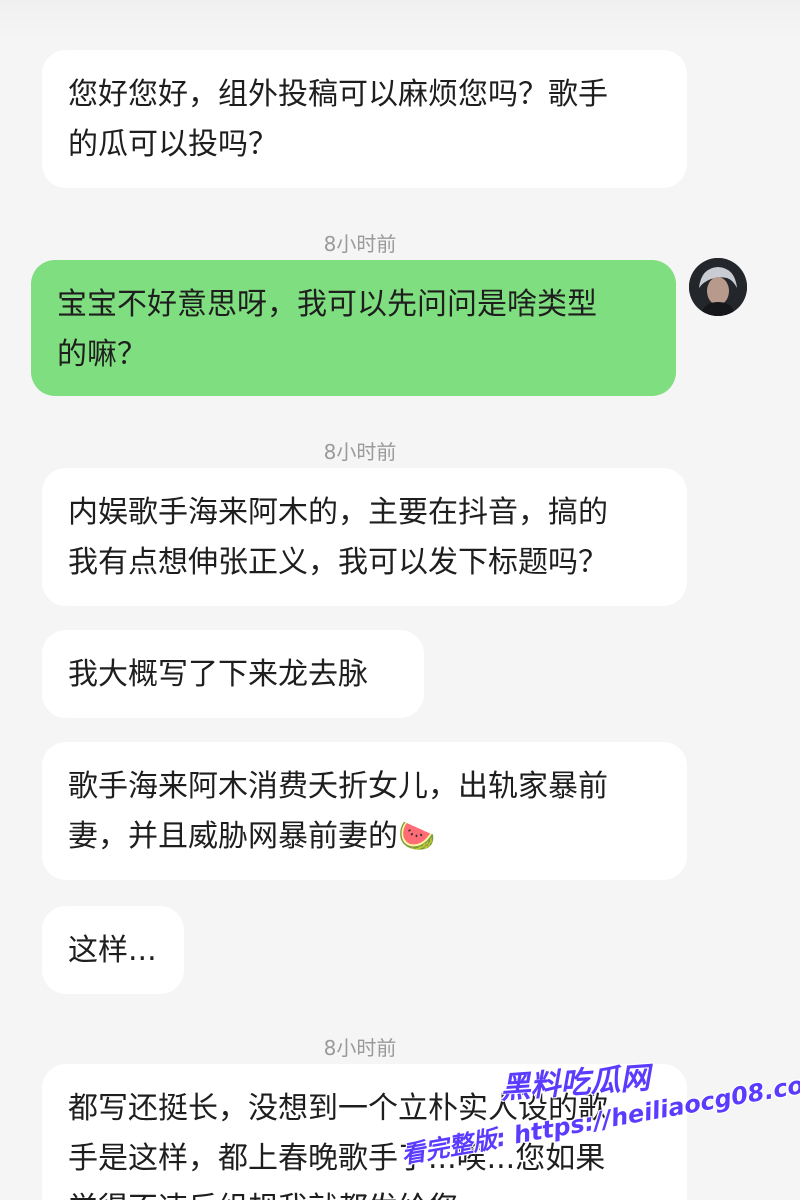 This screenshot has width=800, height=1200. What do you see at coordinates (400, 20) in the screenshot?
I see `top-fade` at bounding box center [400, 20].